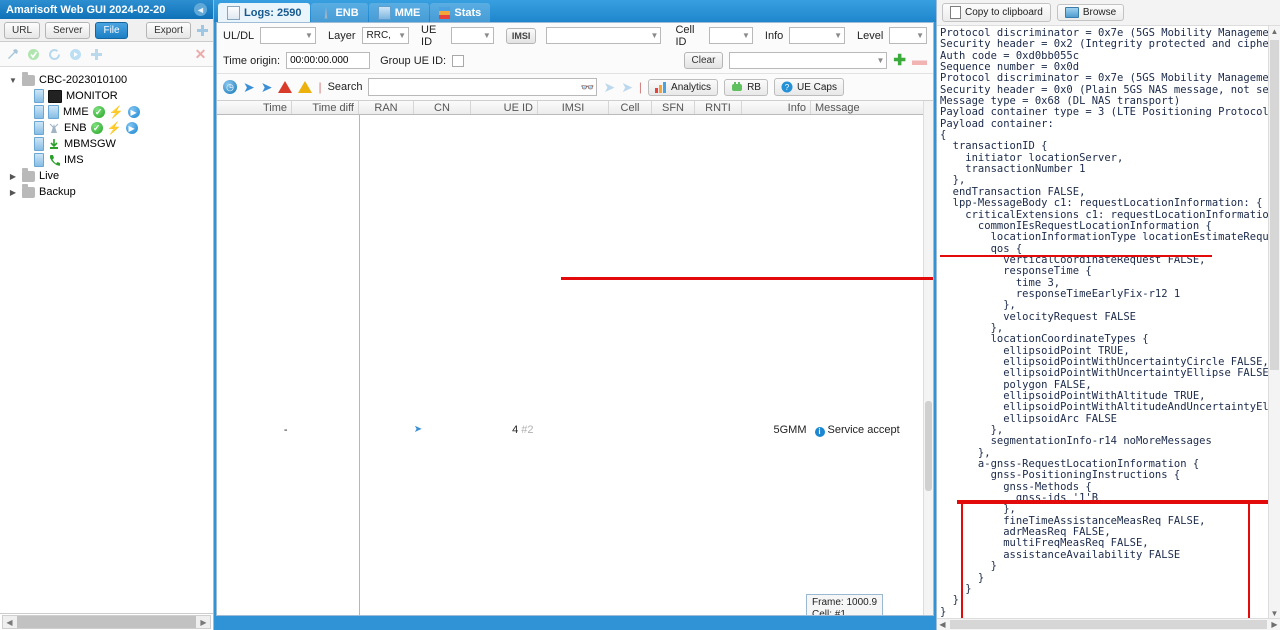 The width and height of the screenshot is (1280, 630). What do you see at coordinates (108, 112) in the screenshot?
I see `tree-item-mme: MME ✓ ⚡ ▶` at bounding box center [108, 112].